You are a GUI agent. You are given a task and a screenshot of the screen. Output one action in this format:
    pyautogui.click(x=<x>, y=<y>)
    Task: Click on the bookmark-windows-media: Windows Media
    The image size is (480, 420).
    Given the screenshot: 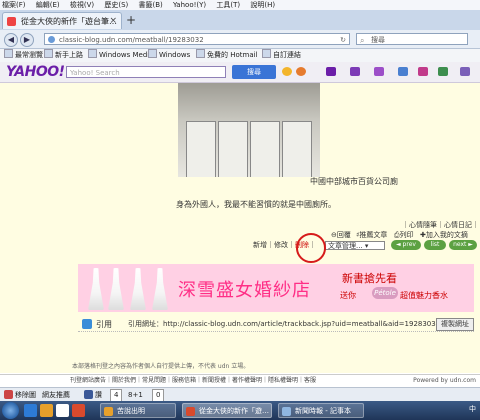 What is the action you would take?
    pyautogui.click(x=121, y=55)
    